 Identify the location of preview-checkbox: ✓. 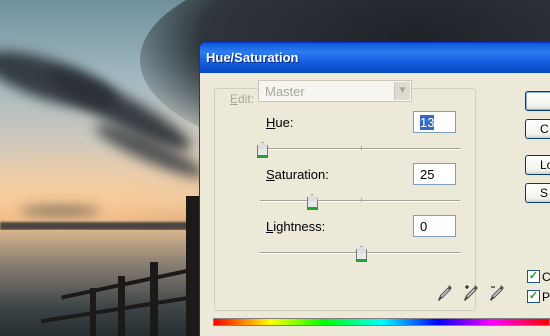
(533, 296).